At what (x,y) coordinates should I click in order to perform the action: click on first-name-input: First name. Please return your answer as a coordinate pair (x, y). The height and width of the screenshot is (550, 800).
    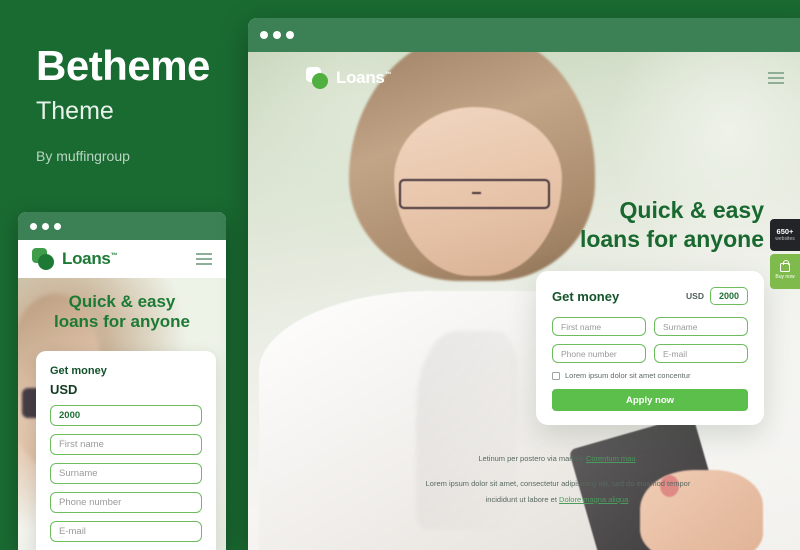
    Looking at the image, I should click on (599, 327).